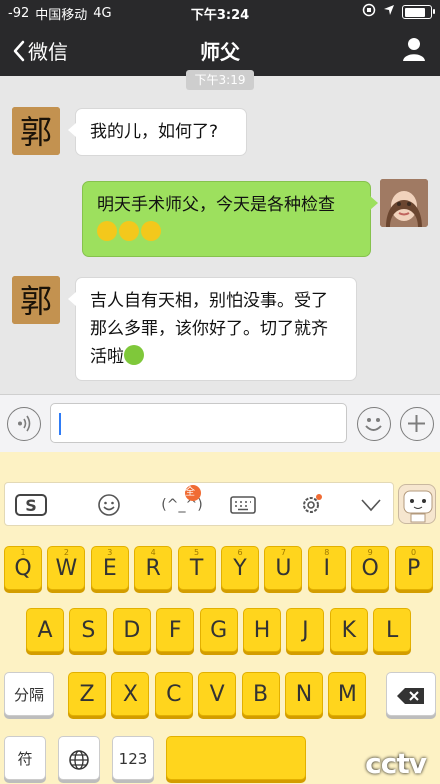 The height and width of the screenshot is (784, 440). I want to click on key-b: B, so click(260, 694).